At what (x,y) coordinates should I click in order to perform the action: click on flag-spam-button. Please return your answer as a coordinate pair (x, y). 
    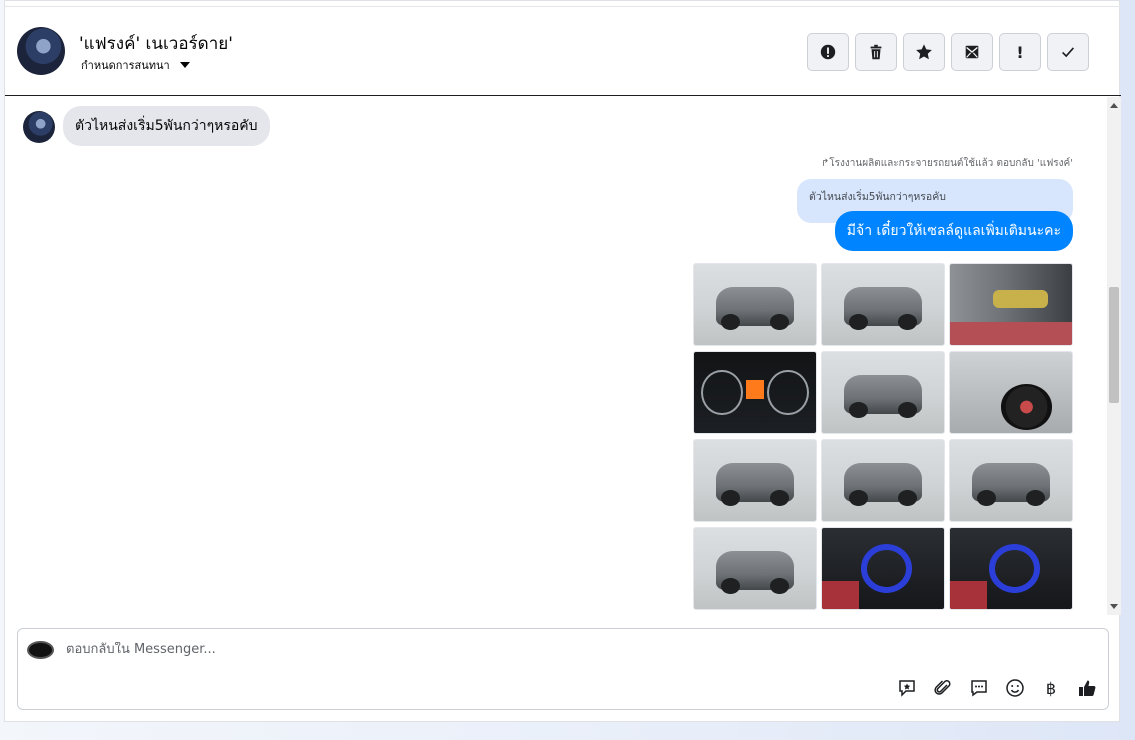
    Looking at the image, I should click on (828, 52).